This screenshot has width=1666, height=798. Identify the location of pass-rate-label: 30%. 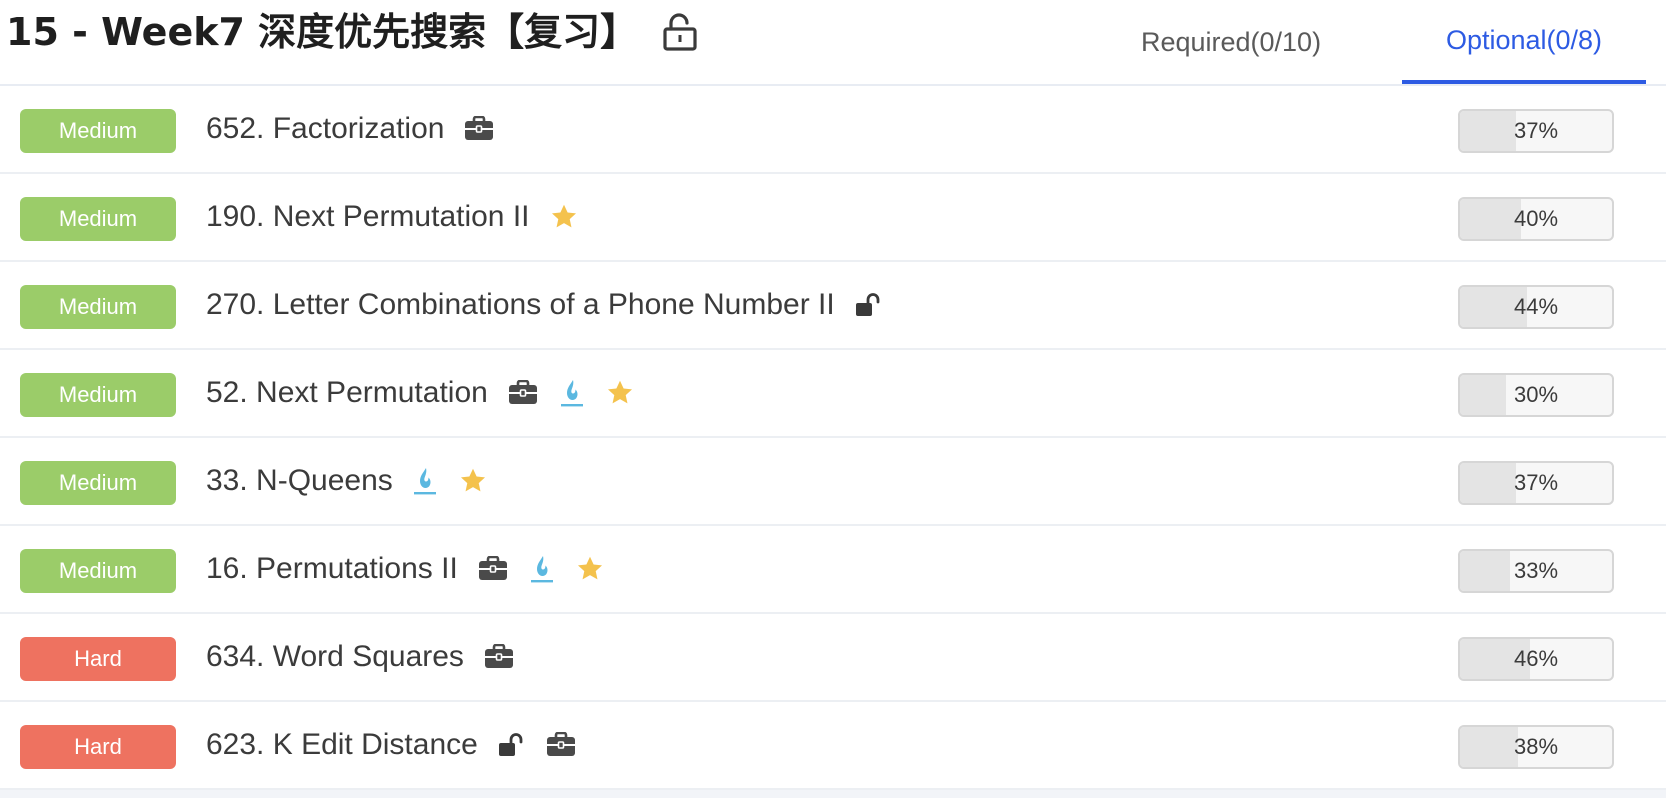
(1536, 394).